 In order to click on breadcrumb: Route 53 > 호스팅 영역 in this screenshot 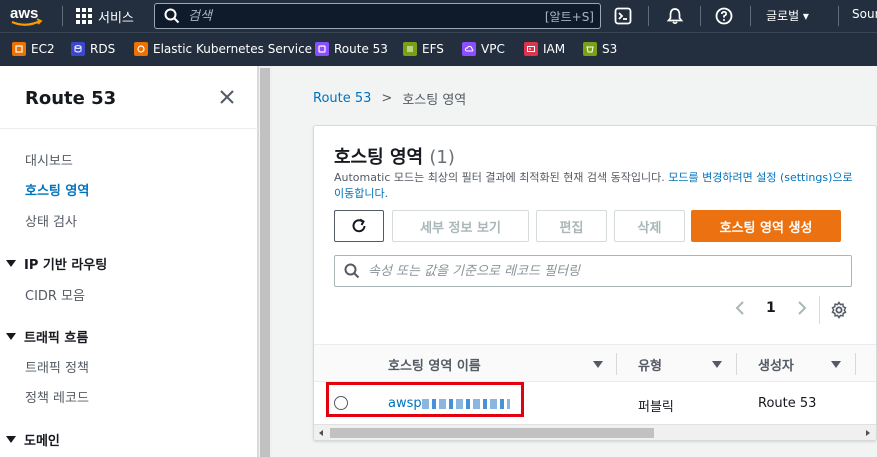, I will do `click(389, 98)`.